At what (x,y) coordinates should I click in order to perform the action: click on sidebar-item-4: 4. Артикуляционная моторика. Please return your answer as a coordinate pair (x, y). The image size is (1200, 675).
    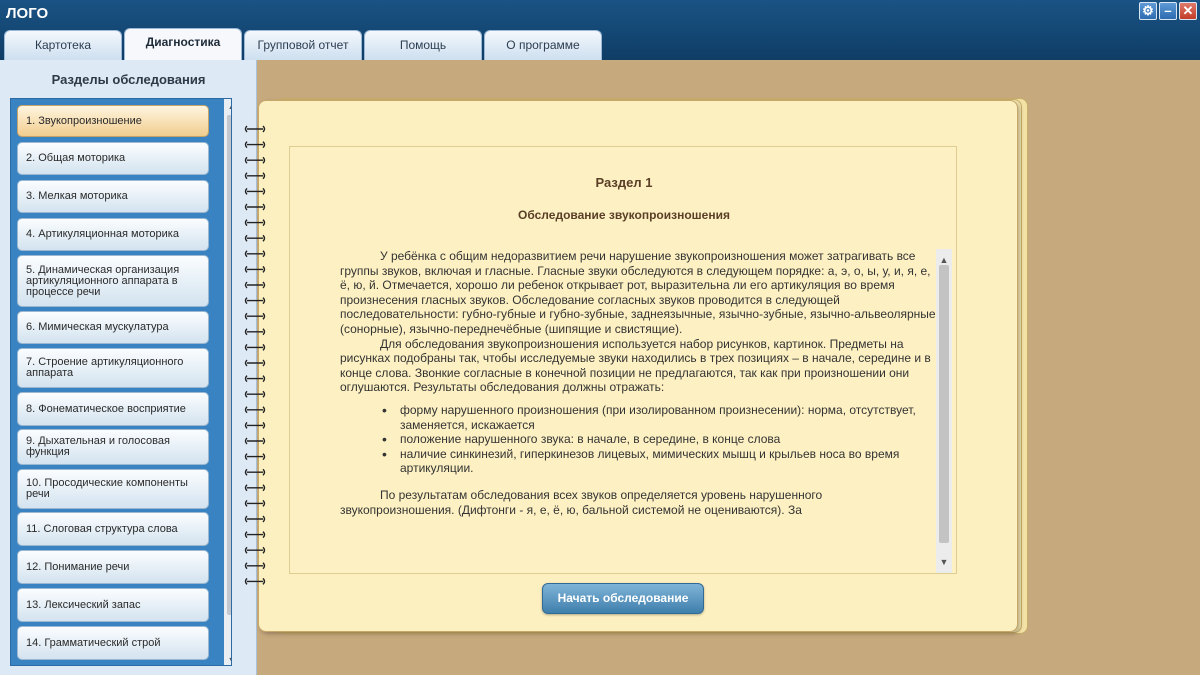
    Looking at the image, I should click on (113, 234).